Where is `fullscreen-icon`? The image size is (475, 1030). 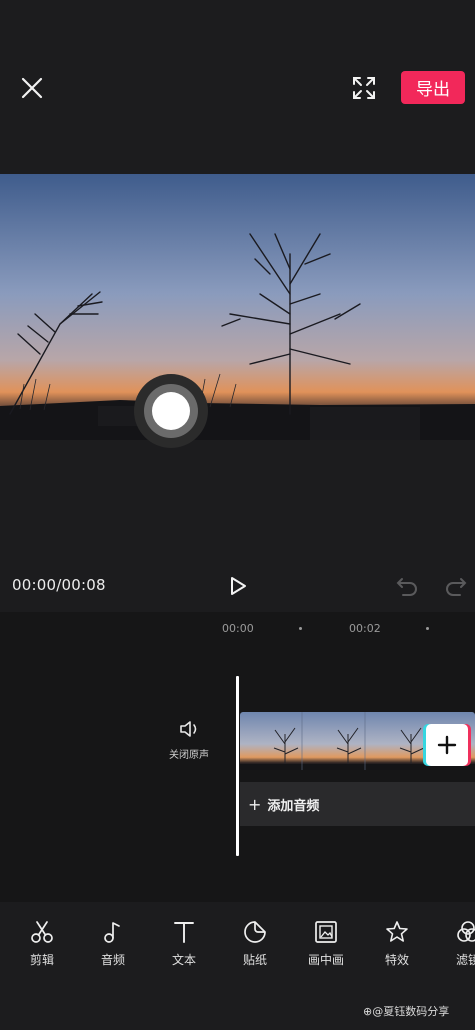
fullscreen-icon is located at coordinates (364, 88).